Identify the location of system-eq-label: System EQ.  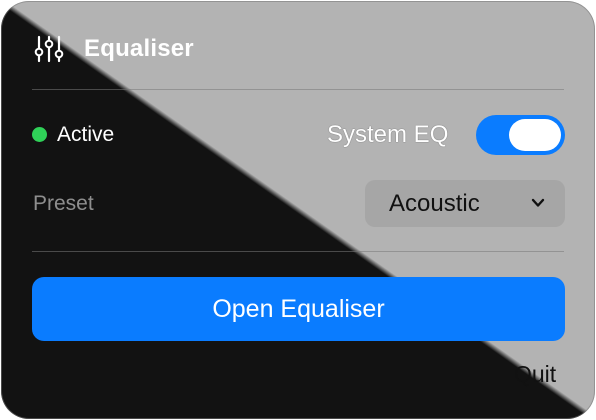
(388, 134).